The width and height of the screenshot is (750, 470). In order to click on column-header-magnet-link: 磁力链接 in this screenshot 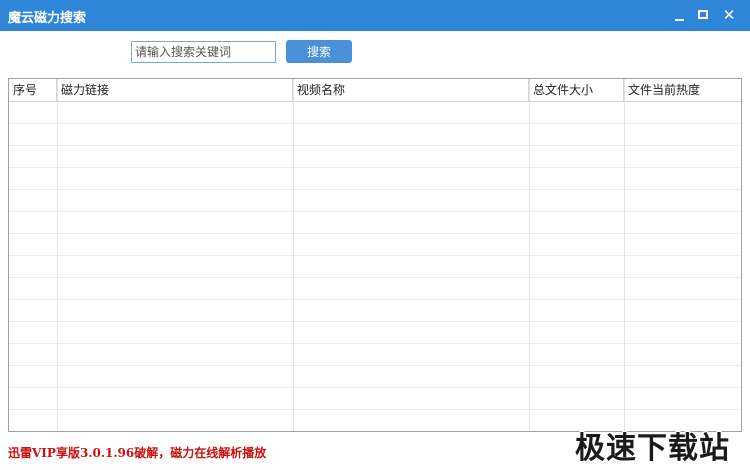, I will do `click(175, 90)`.